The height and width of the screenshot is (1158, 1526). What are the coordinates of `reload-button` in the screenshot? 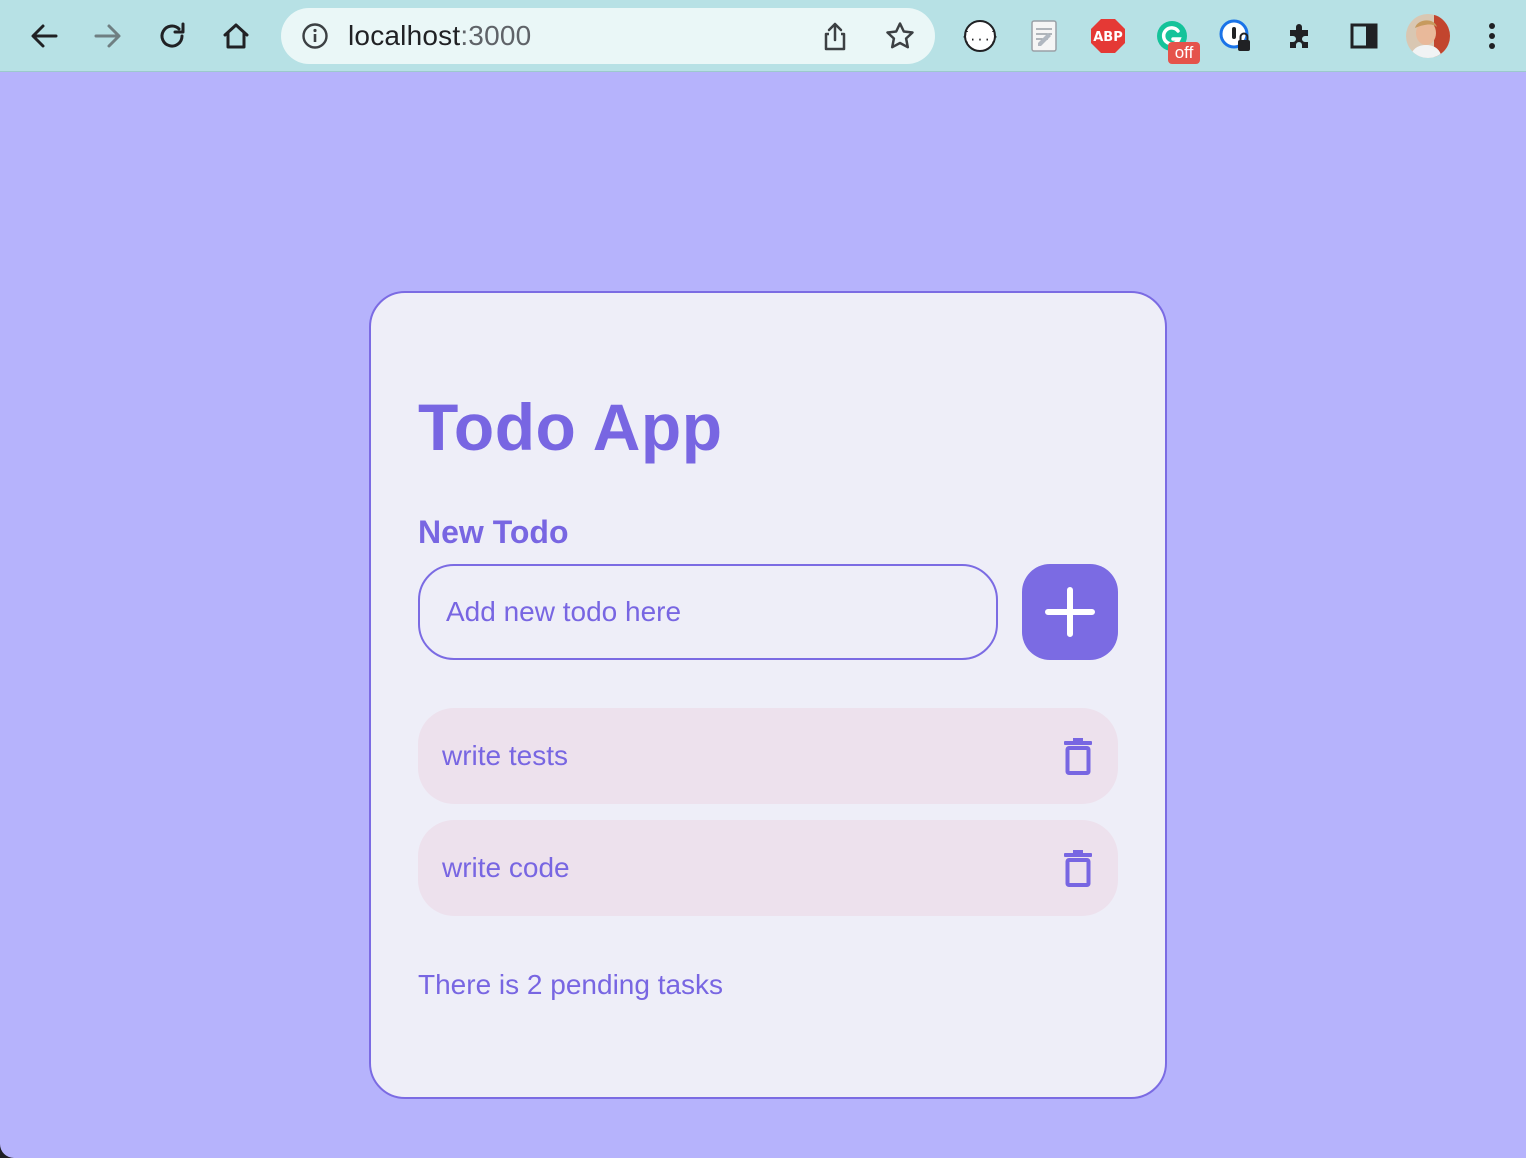 It's located at (172, 36).